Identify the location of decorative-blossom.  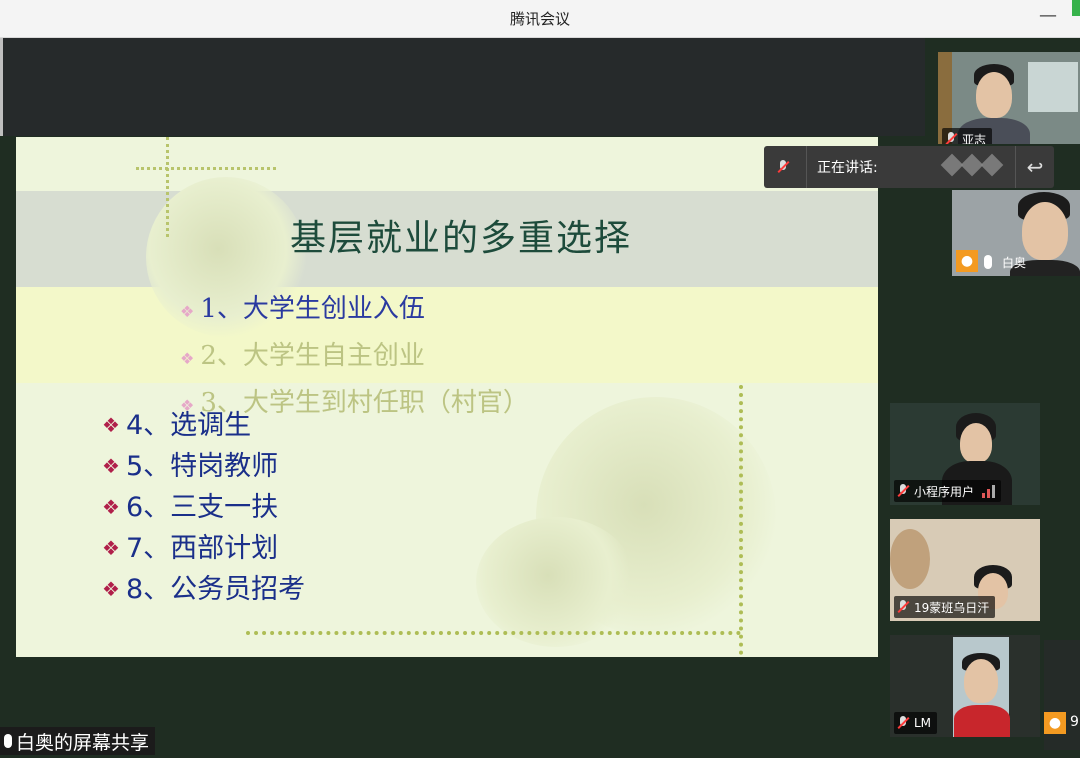
(556, 582).